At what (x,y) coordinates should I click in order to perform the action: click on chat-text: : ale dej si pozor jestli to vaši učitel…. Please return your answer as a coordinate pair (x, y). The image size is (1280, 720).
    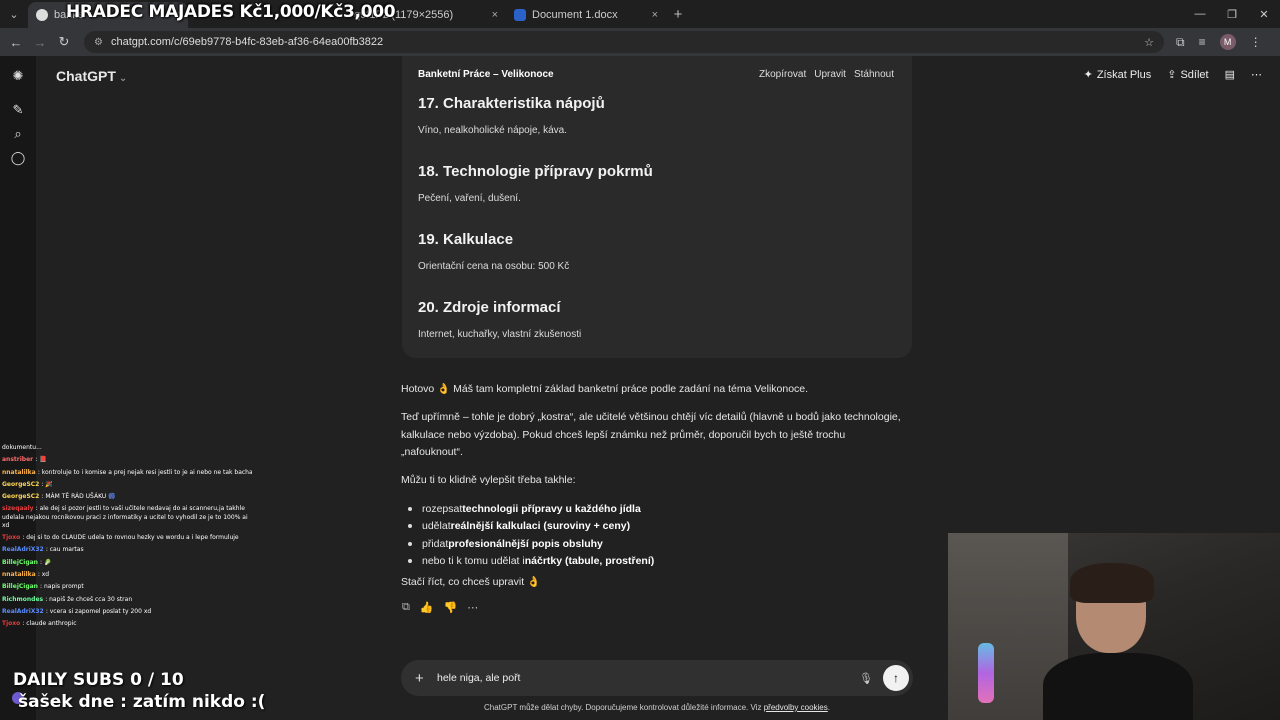
    Looking at the image, I should click on (125, 517).